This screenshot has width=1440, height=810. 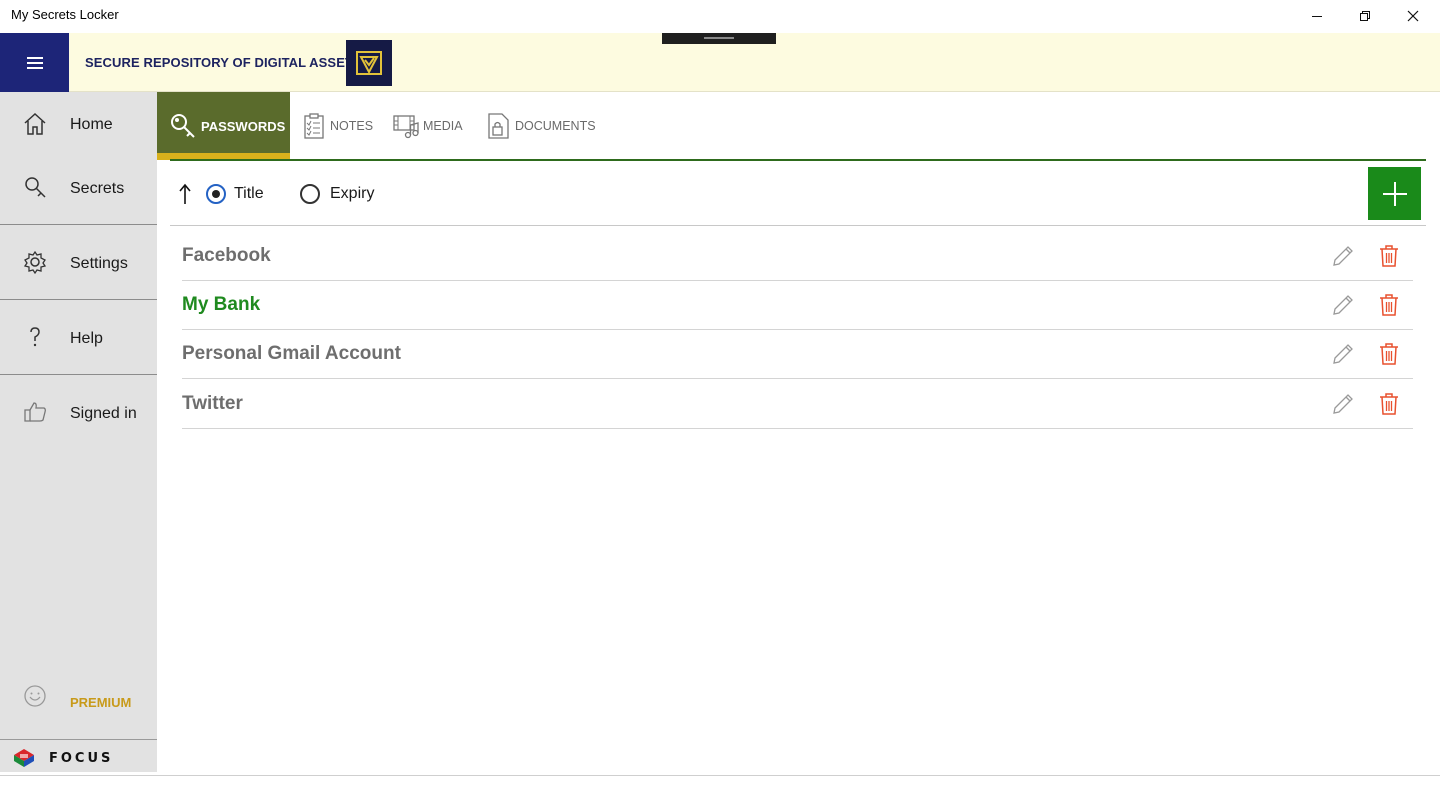 I want to click on menu-button, so click(x=34, y=62).